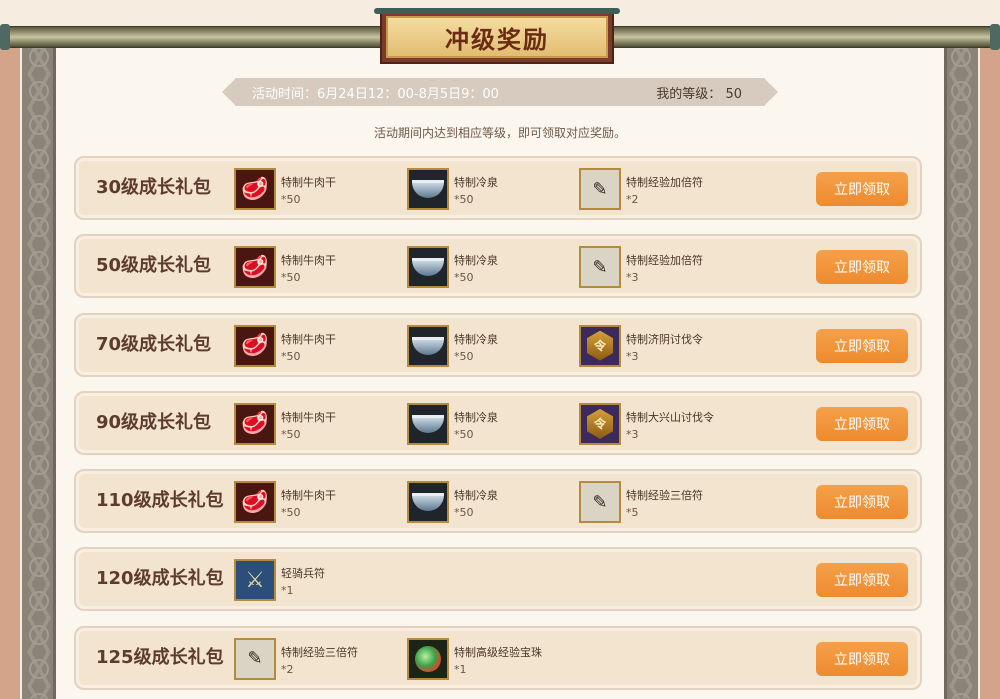 Image resolution: width=1000 pixels, height=699 pixels. What do you see at coordinates (632, 513) in the screenshot?
I see `reward-item-count: *5` at bounding box center [632, 513].